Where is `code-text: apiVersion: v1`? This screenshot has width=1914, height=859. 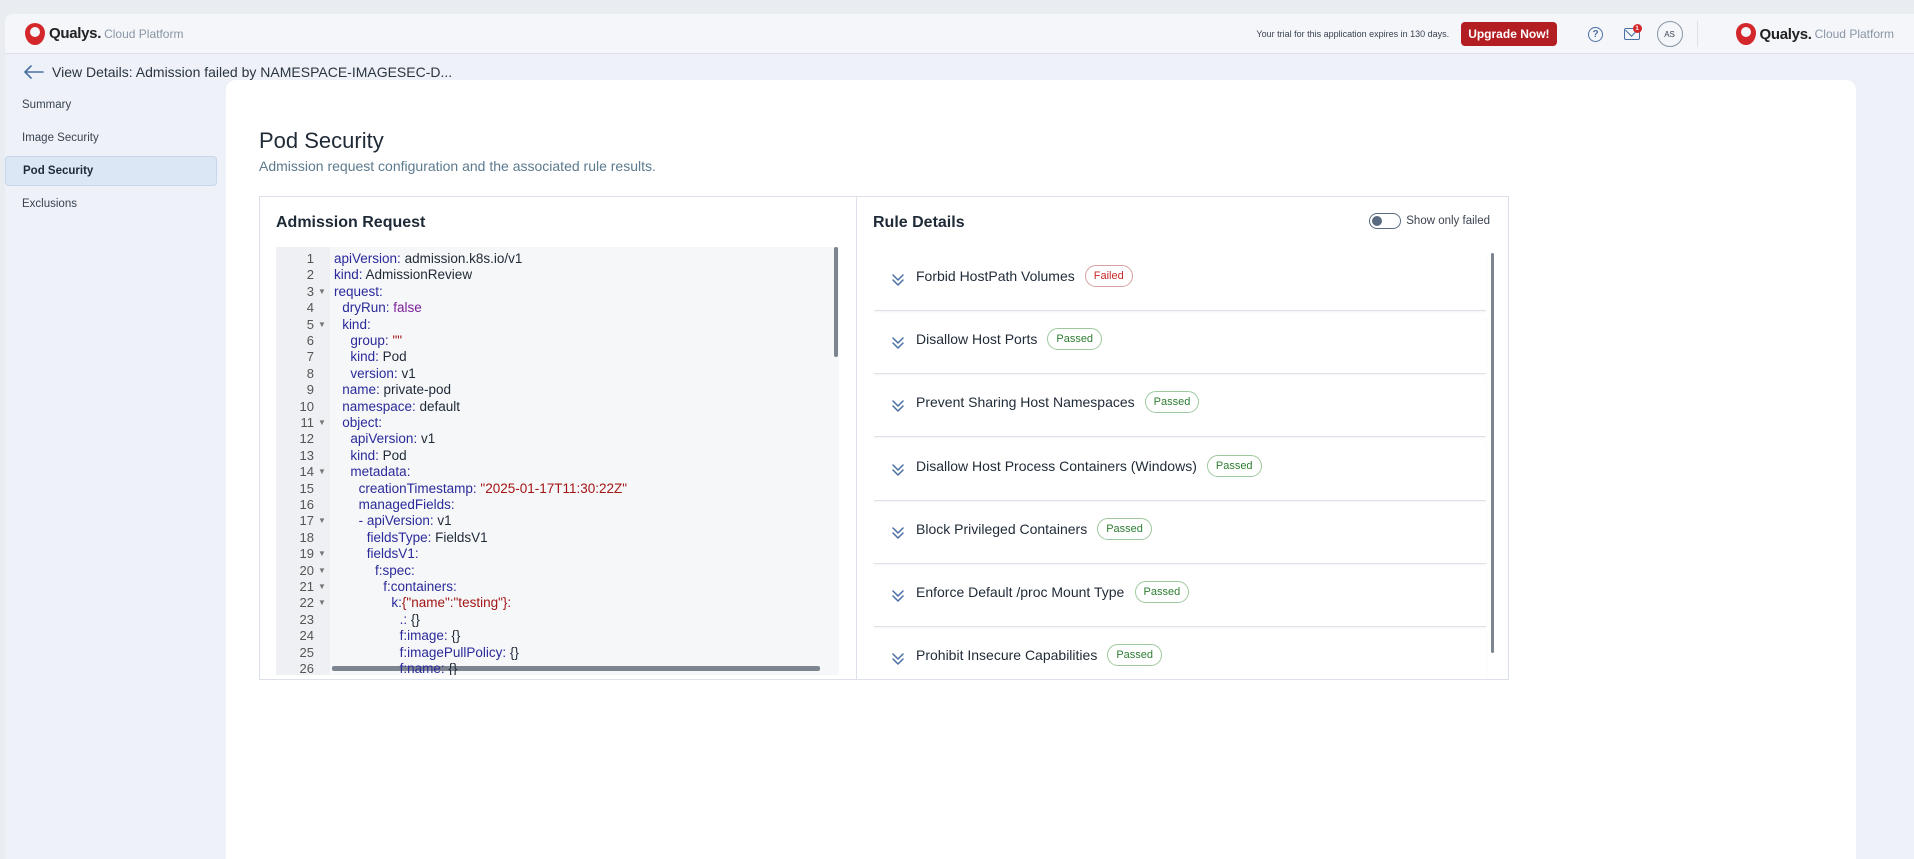 code-text: apiVersion: v1 is located at coordinates (392, 439).